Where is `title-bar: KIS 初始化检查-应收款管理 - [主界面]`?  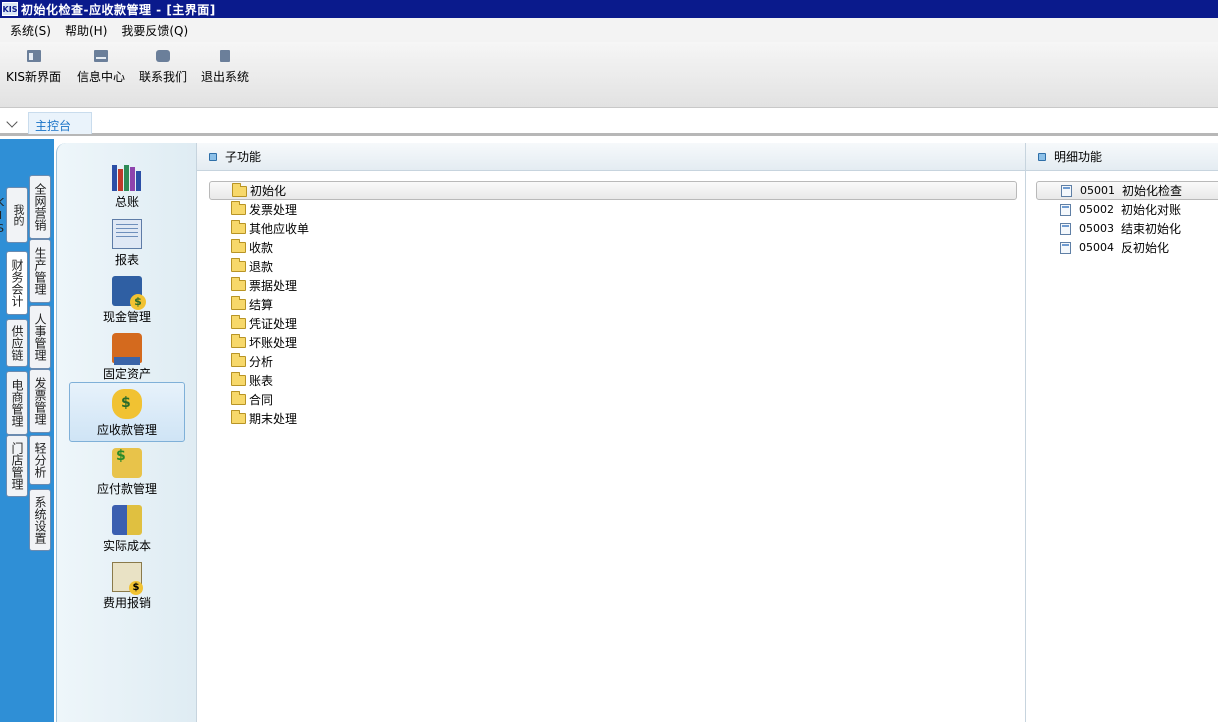 title-bar: KIS 初始化检查-应收款管理 - [主界面] is located at coordinates (609, 9).